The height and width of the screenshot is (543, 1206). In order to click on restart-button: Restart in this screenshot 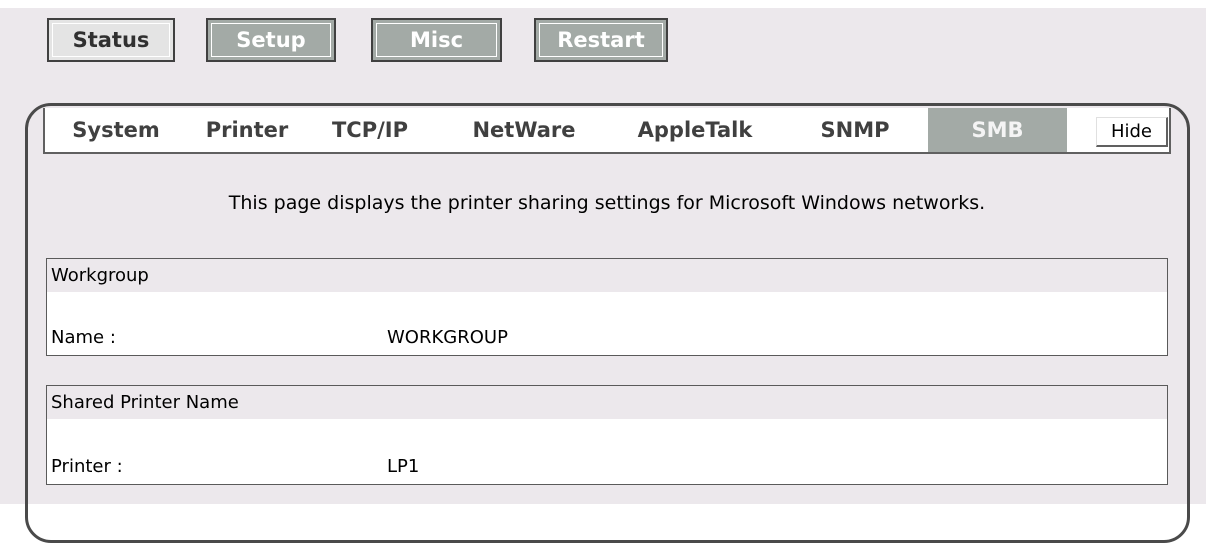, I will do `click(601, 40)`.